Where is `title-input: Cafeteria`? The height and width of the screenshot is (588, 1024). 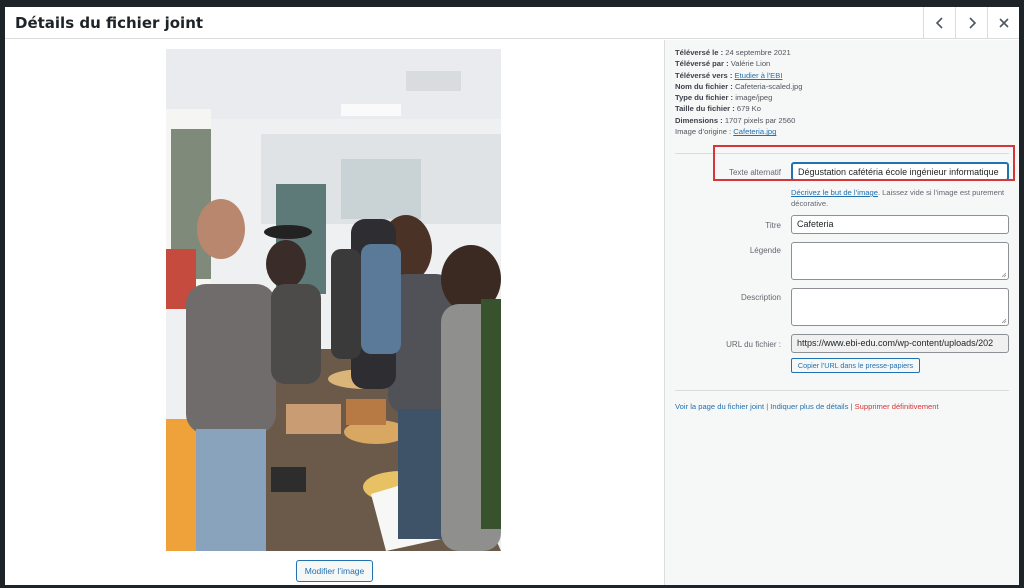
title-input: Cafeteria is located at coordinates (900, 224).